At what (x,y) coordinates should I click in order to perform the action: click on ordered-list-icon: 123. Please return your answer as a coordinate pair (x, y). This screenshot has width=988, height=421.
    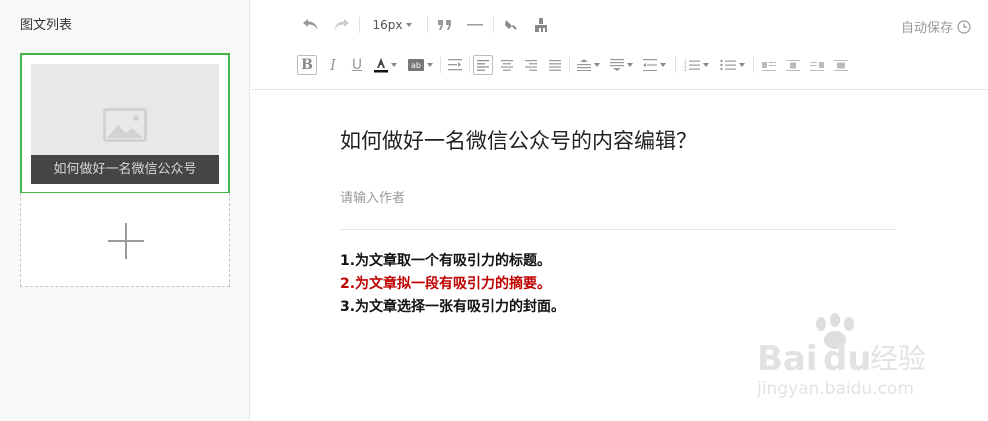
    Looking at the image, I should click on (692, 65).